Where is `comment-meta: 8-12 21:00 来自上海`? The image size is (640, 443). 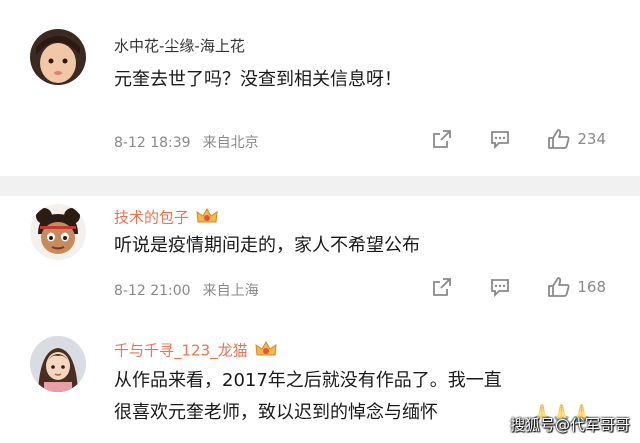 comment-meta: 8-12 21:00 来自上海 is located at coordinates (186, 290).